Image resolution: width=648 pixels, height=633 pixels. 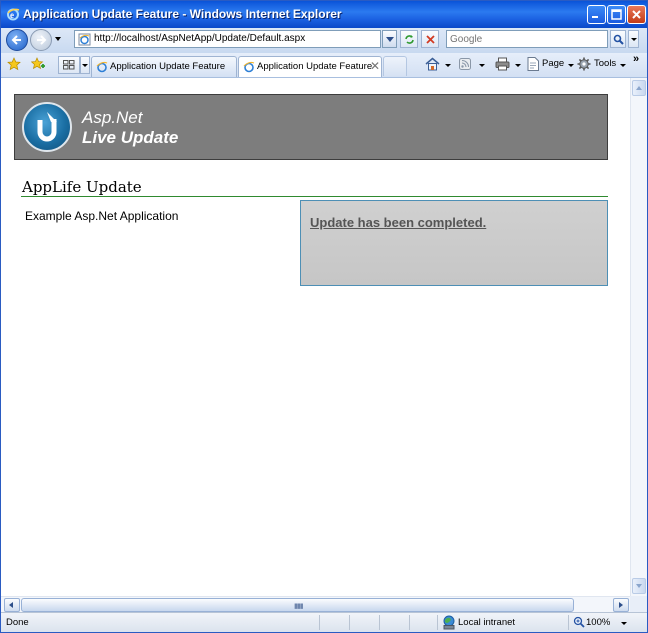 I want to click on back-button, so click(x=17, y=40).